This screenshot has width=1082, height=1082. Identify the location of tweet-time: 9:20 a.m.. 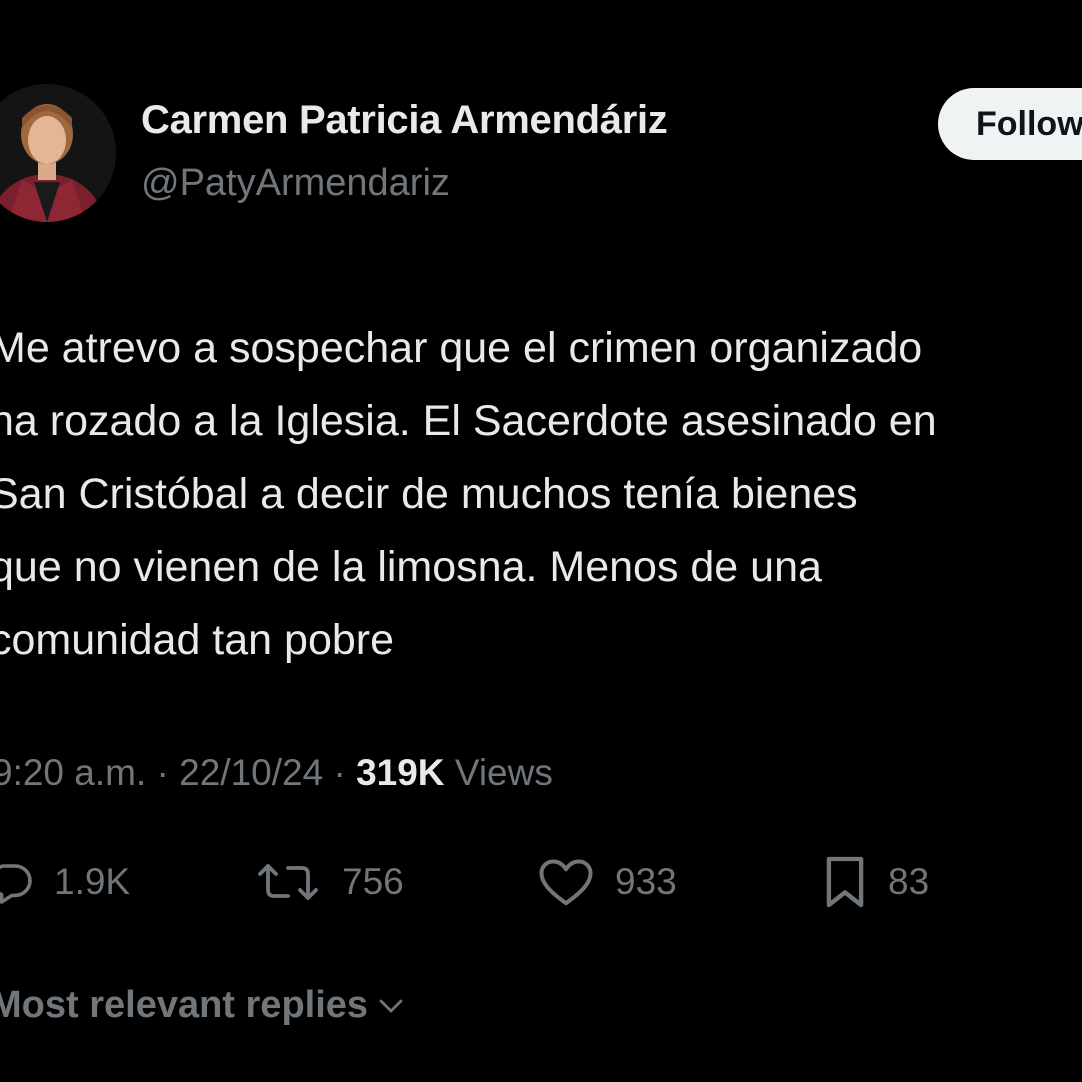
(73, 772).